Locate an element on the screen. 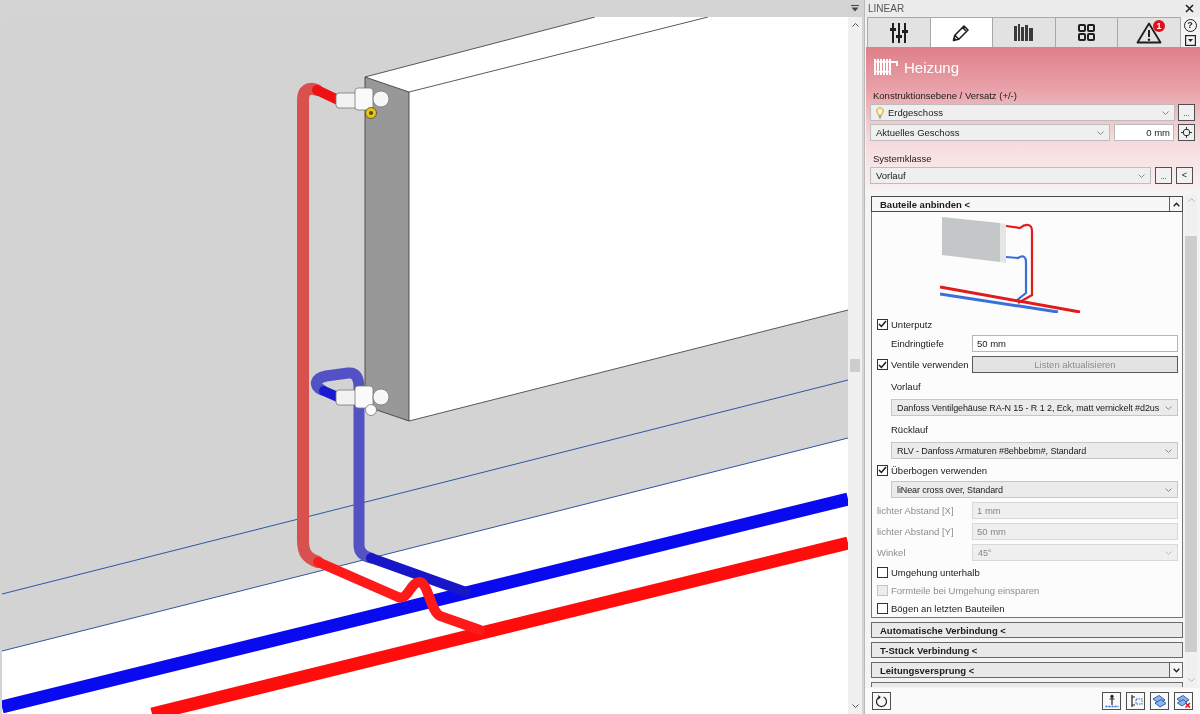  dropdown-menu-icon is located at coordinates (1190, 40).